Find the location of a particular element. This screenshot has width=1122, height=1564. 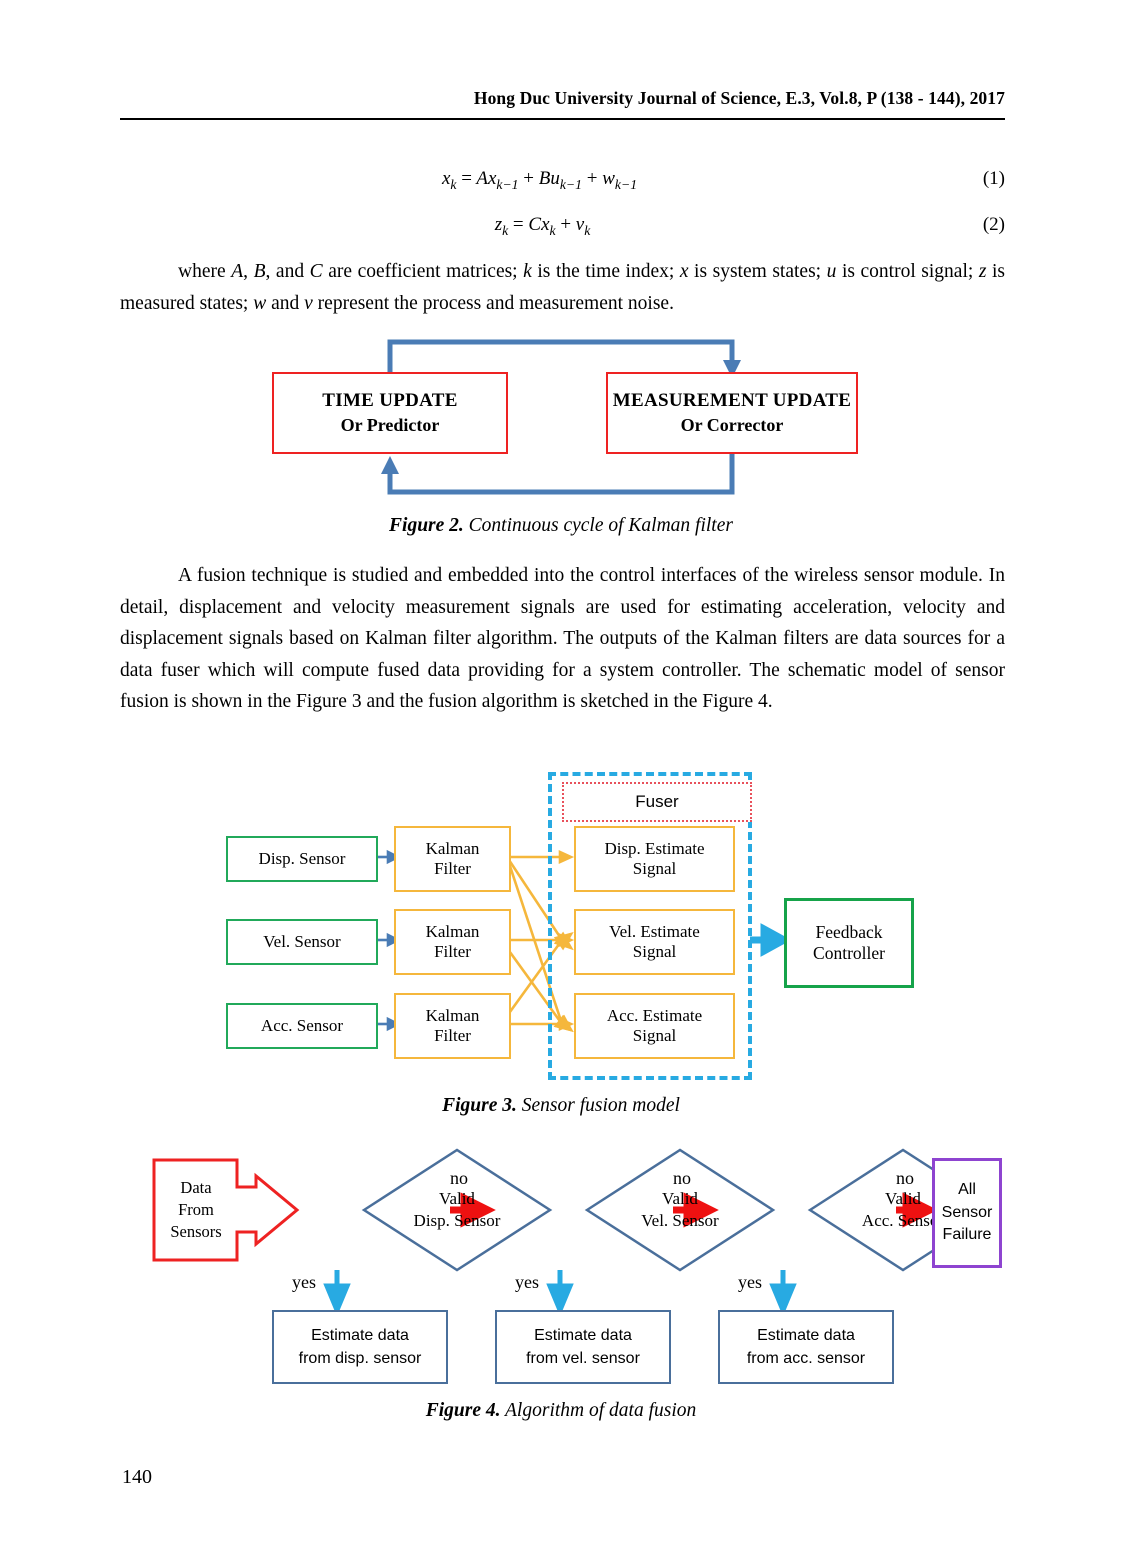

figure3-sensor-disp: Disp. Sensor is located at coordinates (302, 859).